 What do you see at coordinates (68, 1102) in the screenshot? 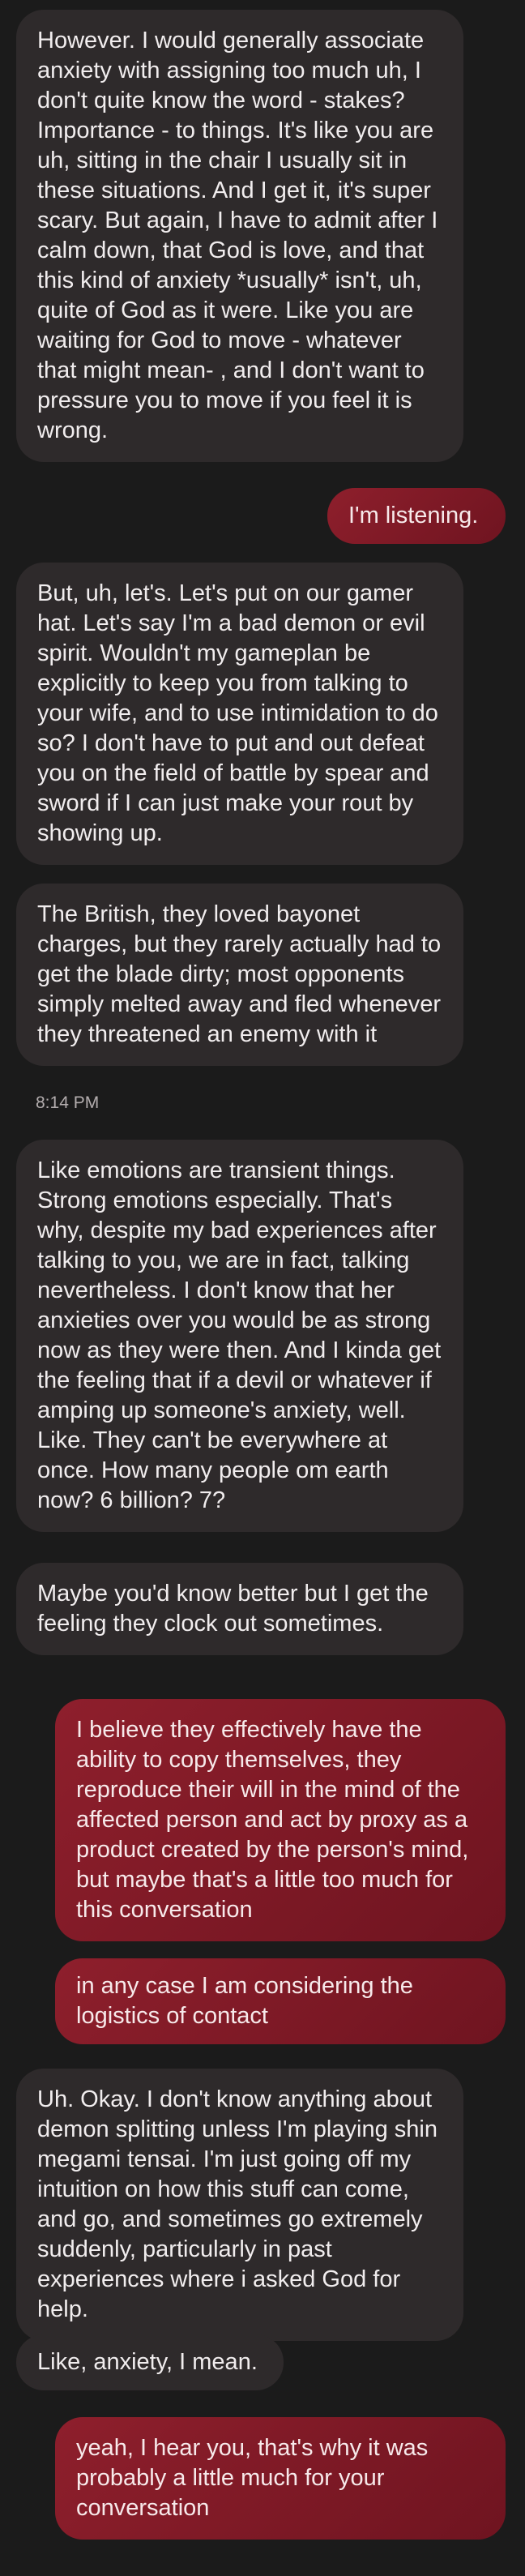
I see `message-timestamp: 8:14 PM` at bounding box center [68, 1102].